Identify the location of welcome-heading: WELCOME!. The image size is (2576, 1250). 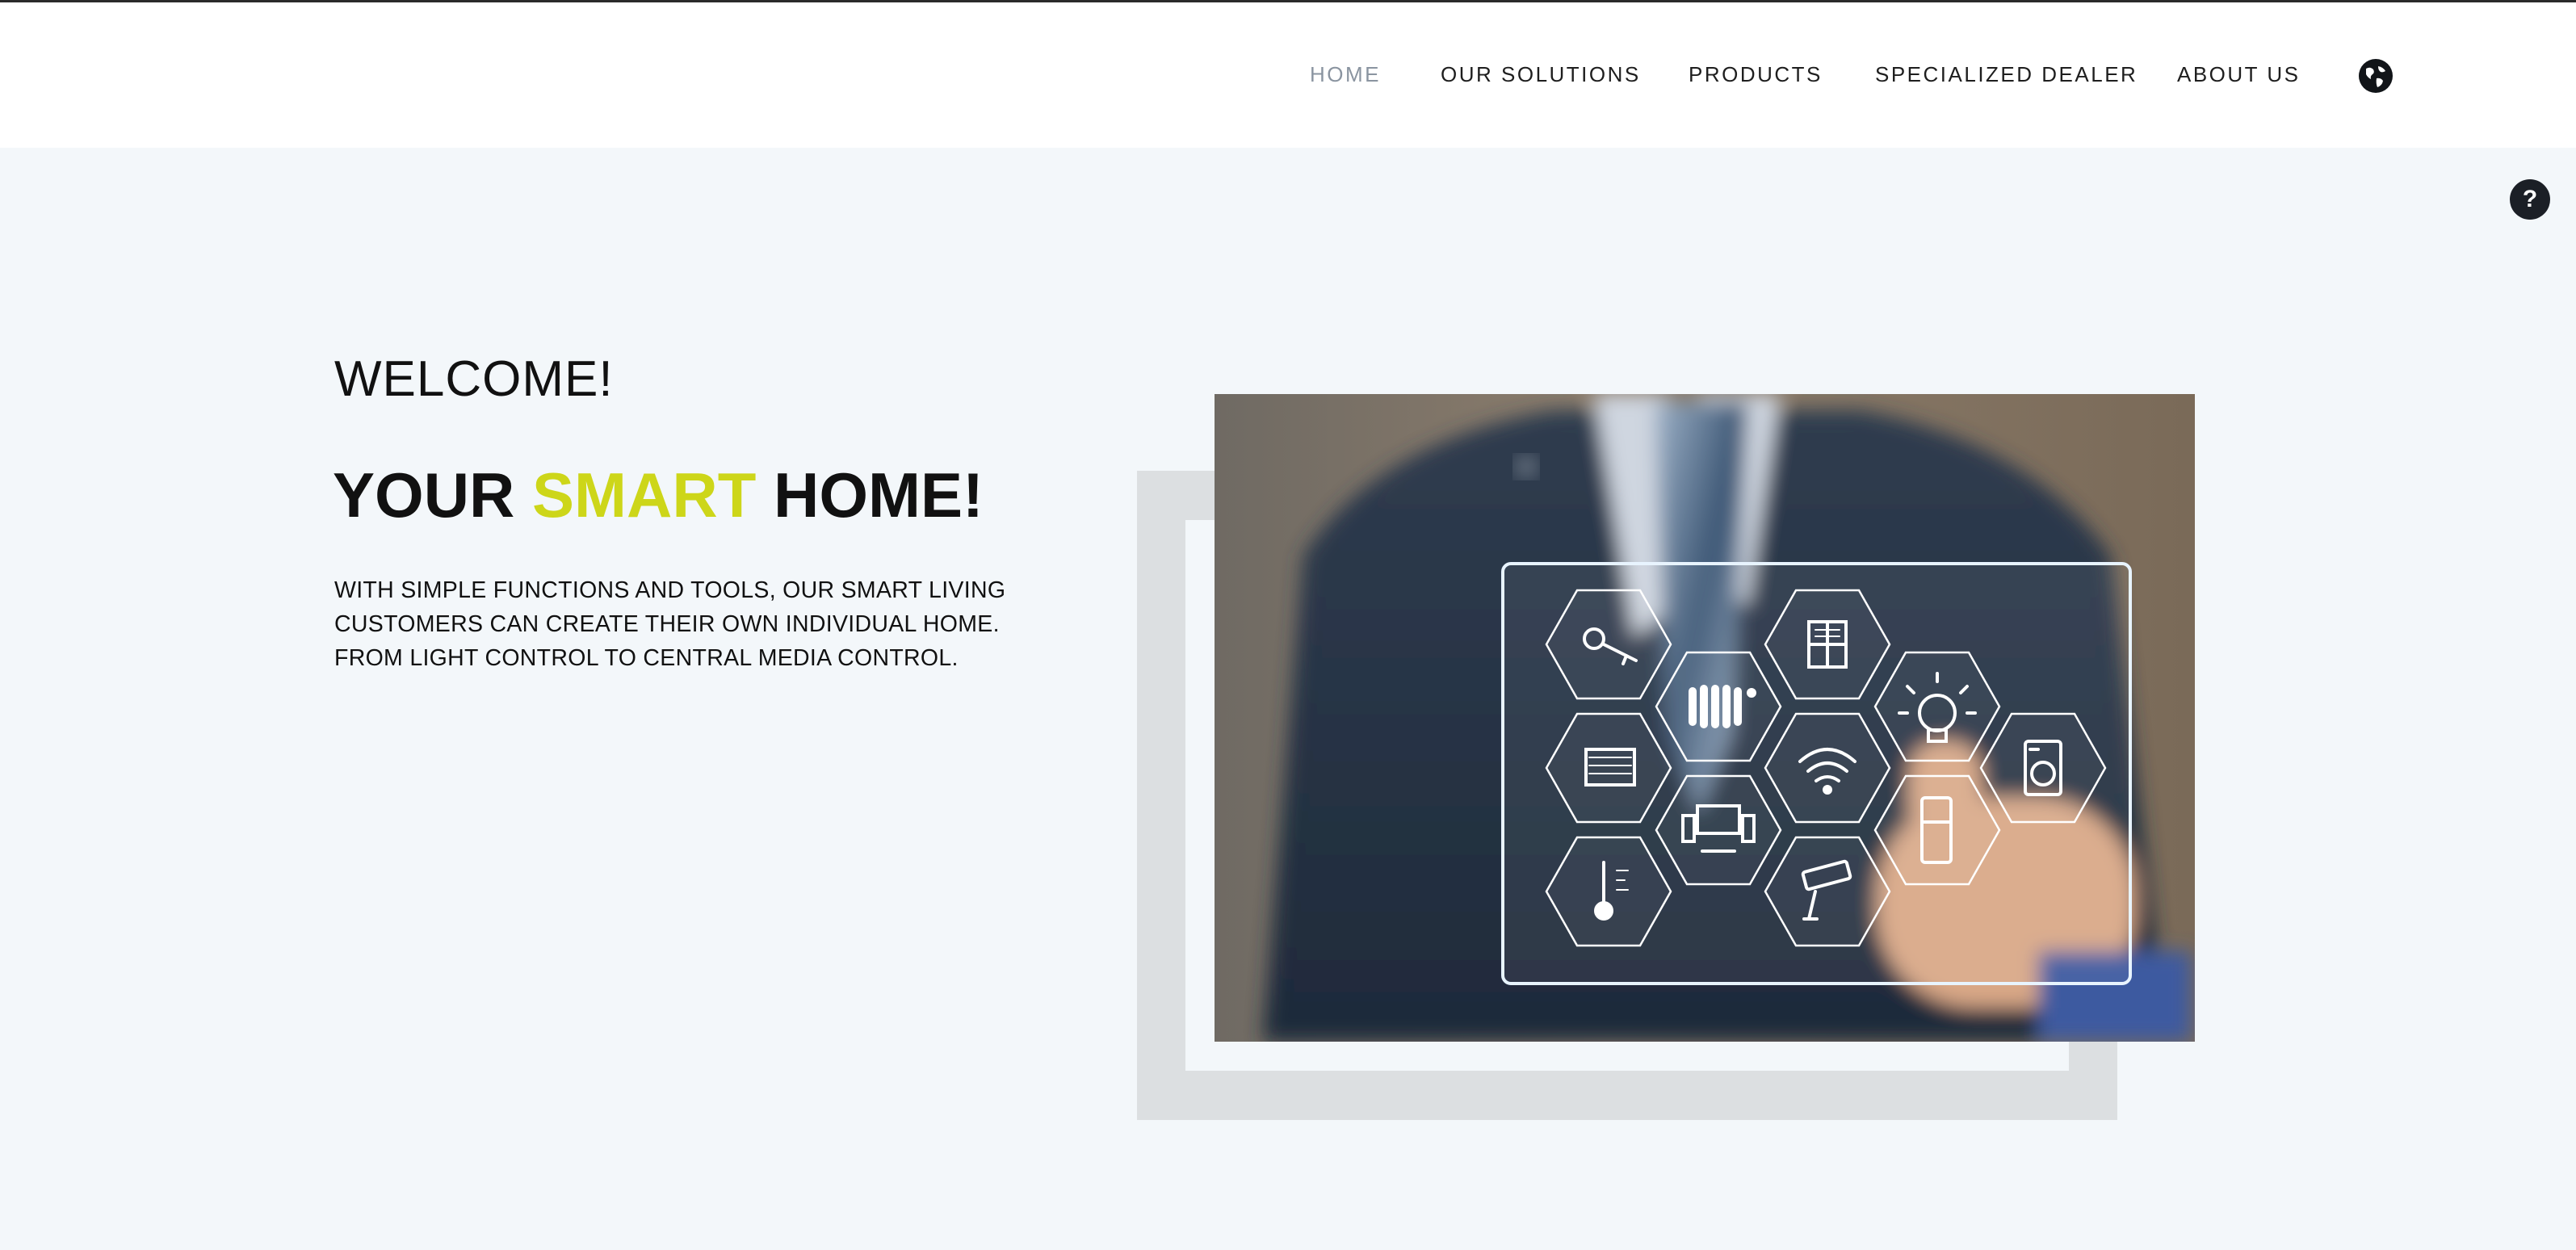
(474, 379).